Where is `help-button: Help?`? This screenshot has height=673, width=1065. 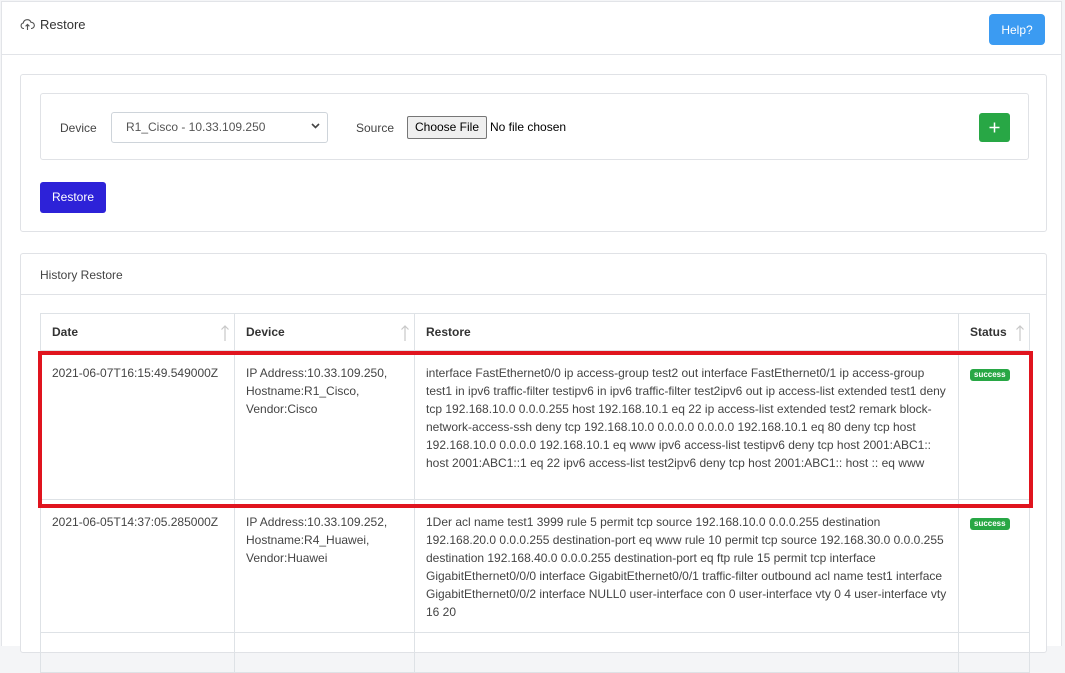 help-button: Help? is located at coordinates (1017, 29).